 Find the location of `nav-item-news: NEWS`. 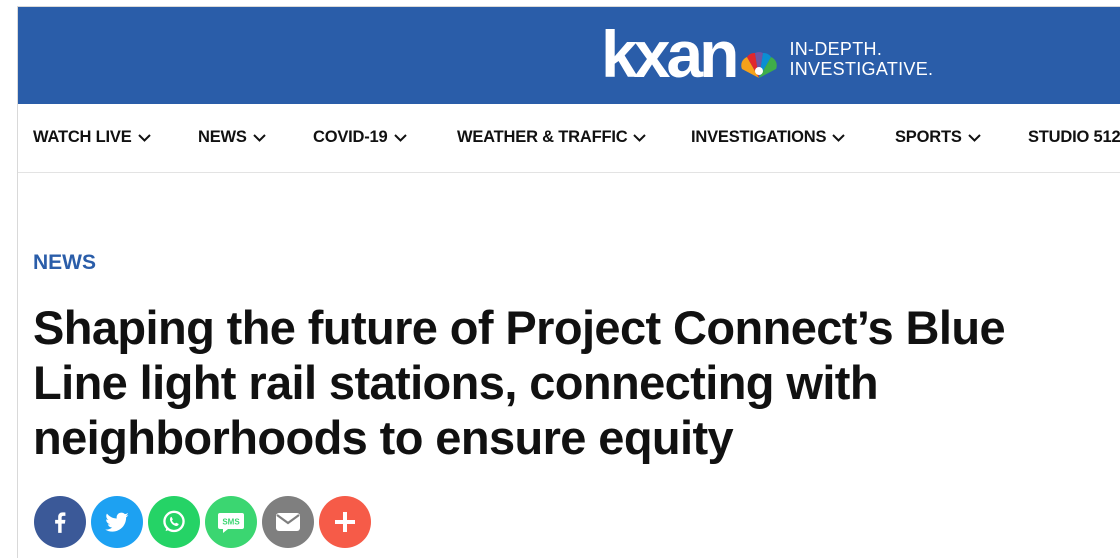

nav-item-news: NEWS is located at coordinates (232, 137).